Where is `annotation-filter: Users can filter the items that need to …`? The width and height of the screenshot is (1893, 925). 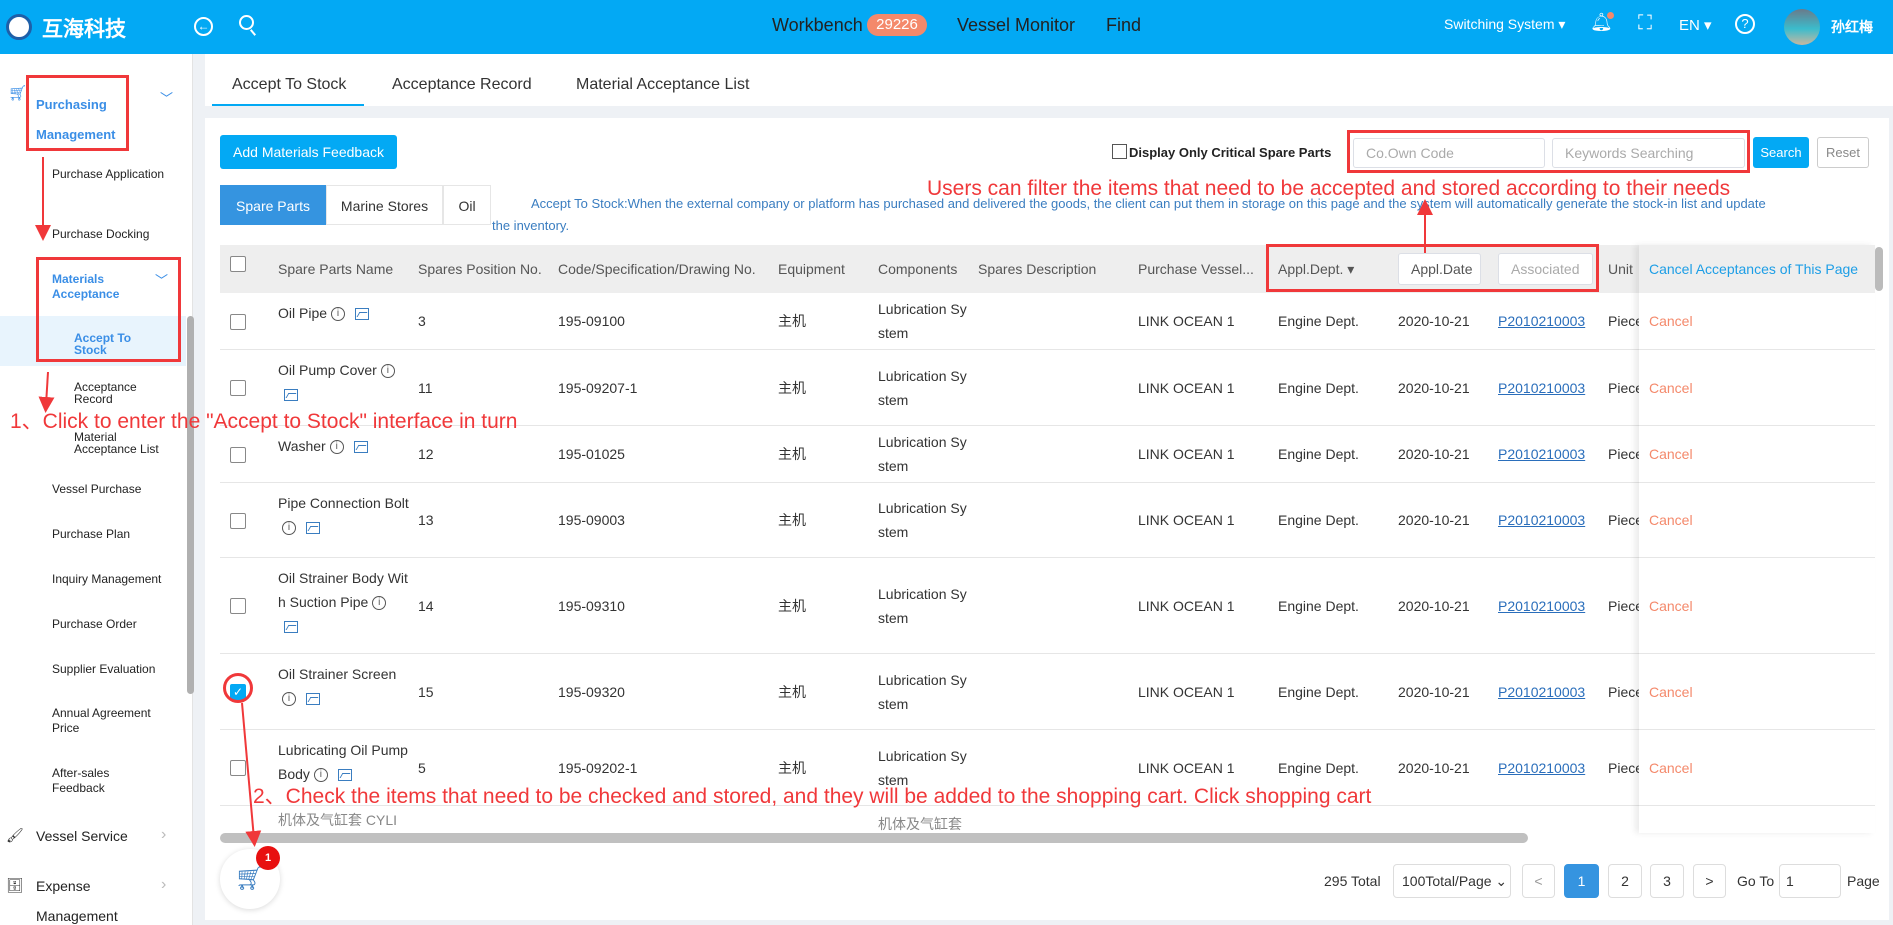 annotation-filter: Users can filter the items that need to … is located at coordinates (1329, 188).